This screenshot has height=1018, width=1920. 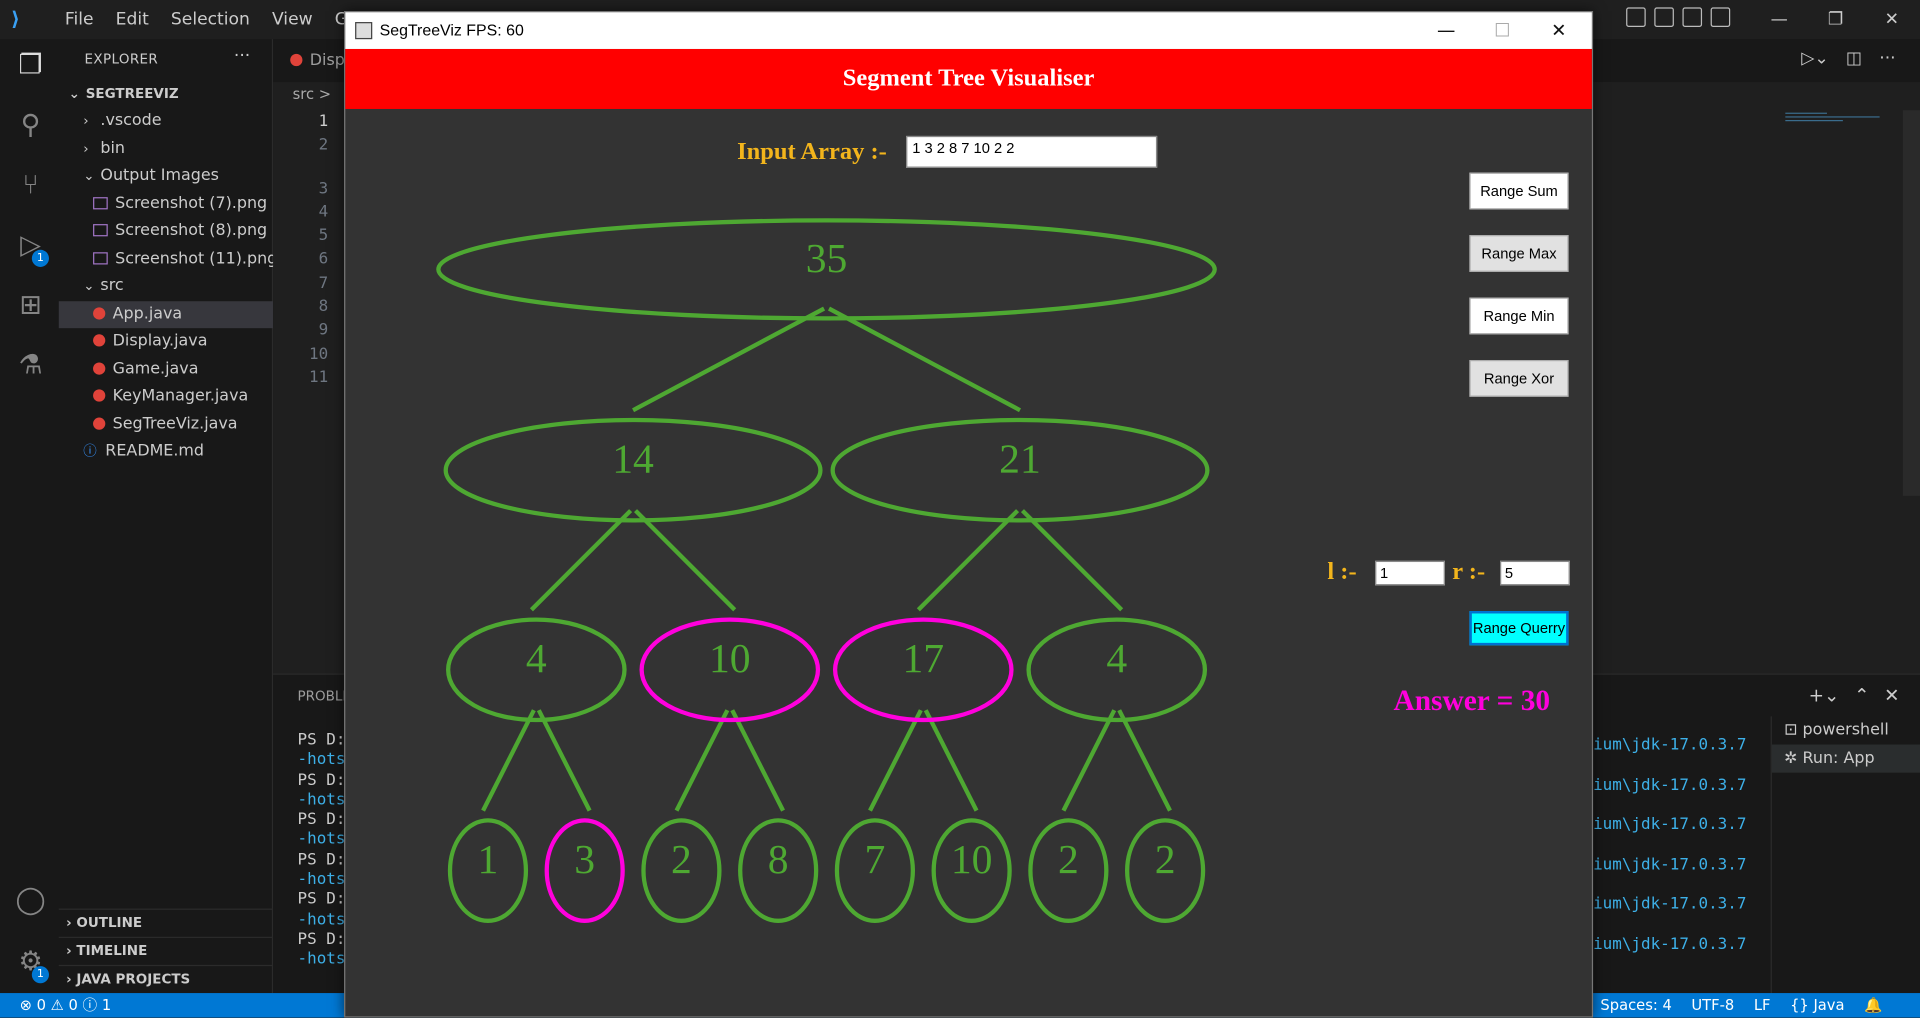 I want to click on tree-item: ⓘ README.md, so click(x=166, y=451).